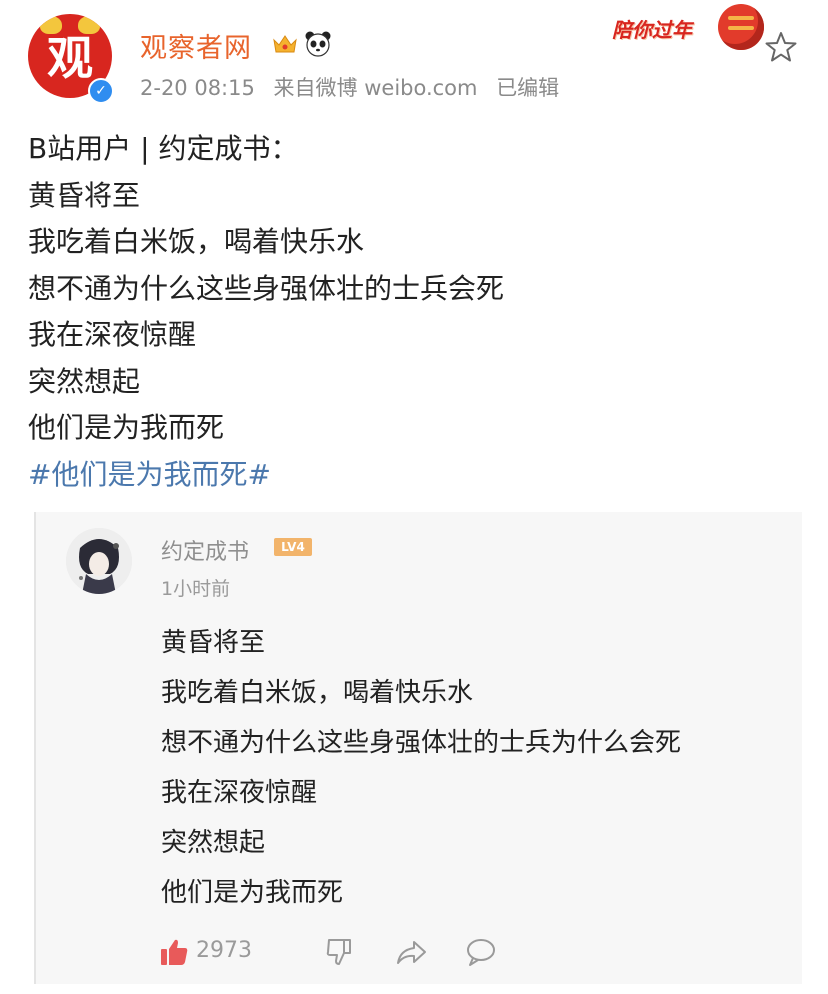 This screenshot has height=994, width=828. What do you see at coordinates (84, 195) in the screenshot?
I see `post-line: 黄昏将至` at bounding box center [84, 195].